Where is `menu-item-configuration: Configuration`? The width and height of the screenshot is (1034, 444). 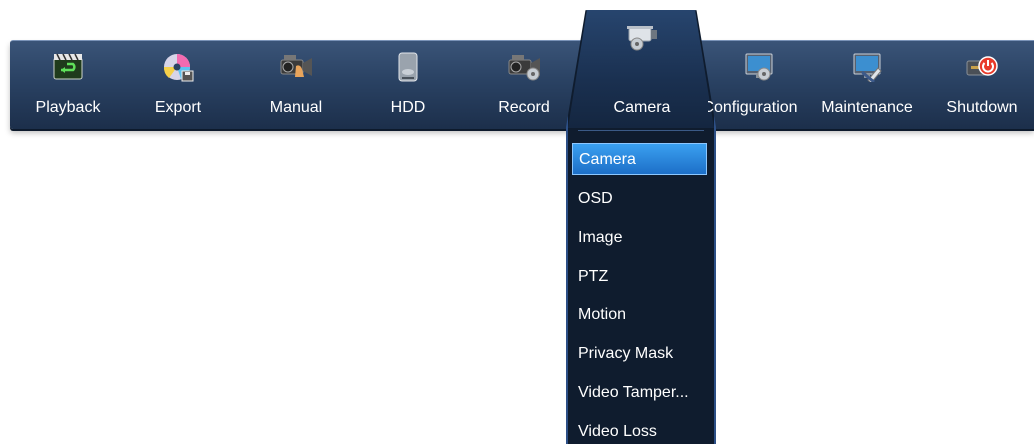
menu-item-configuration: Configuration is located at coordinates (759, 84).